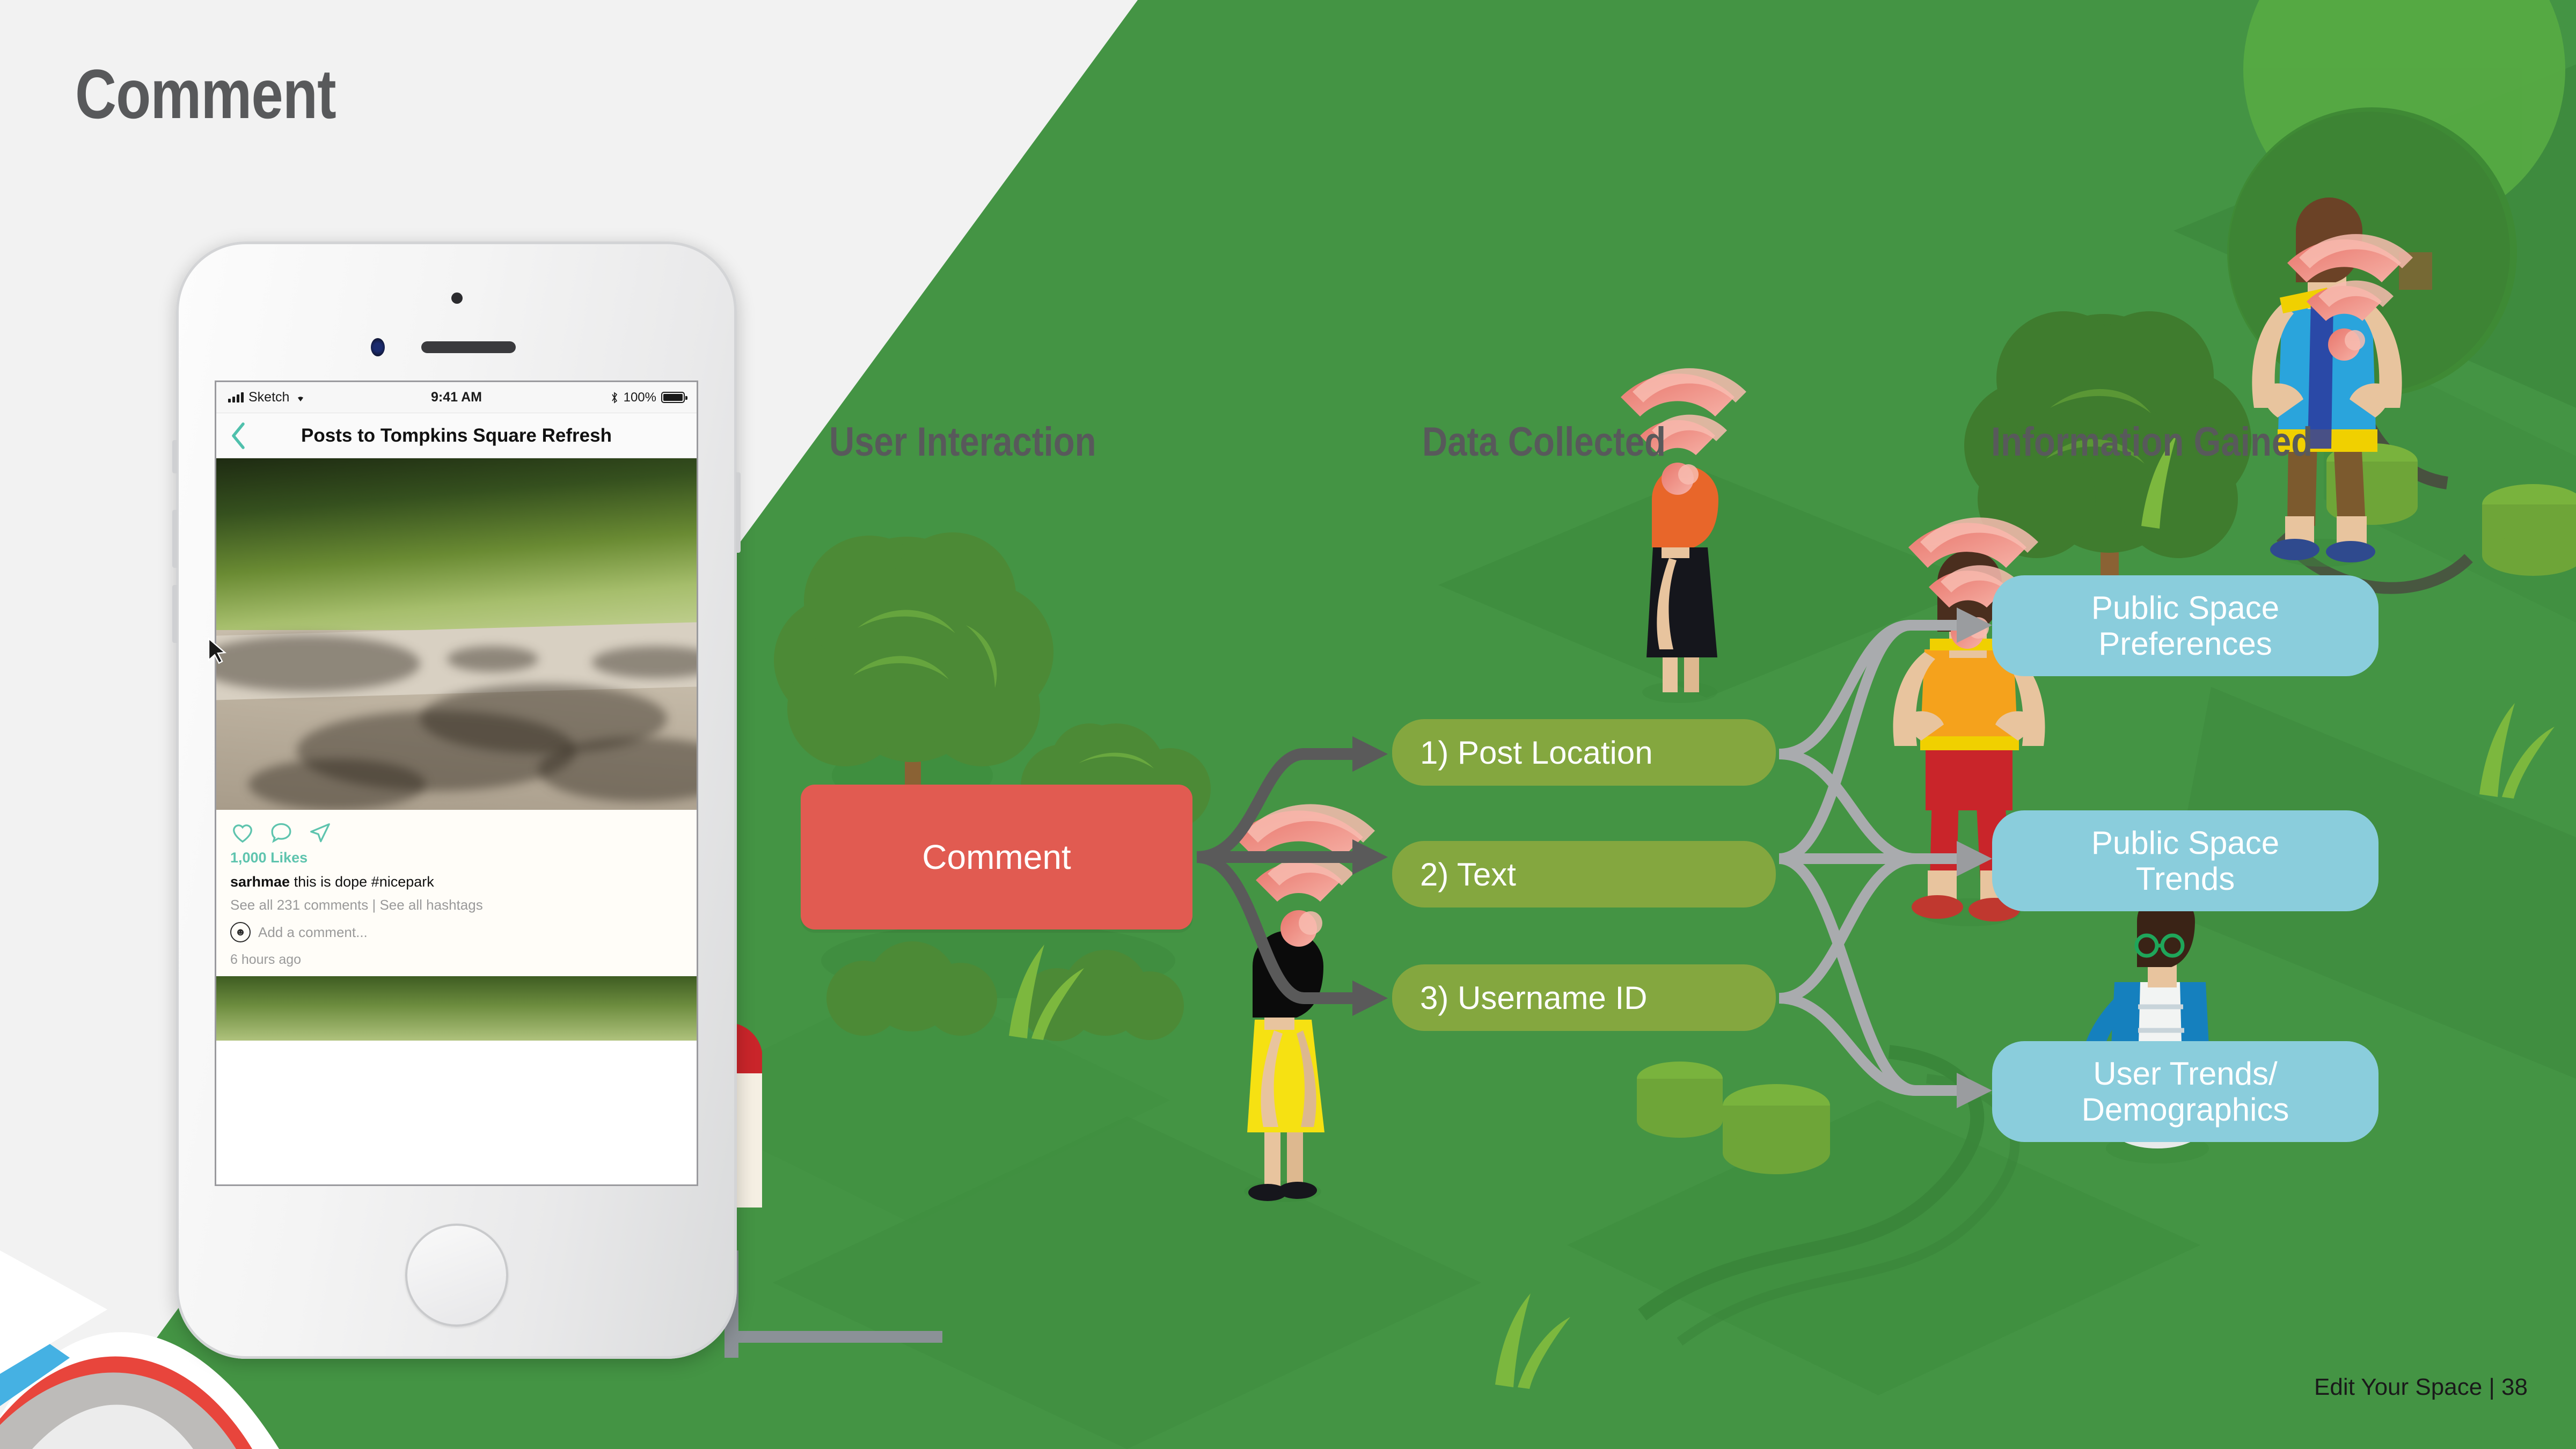  Describe the element at coordinates (468, 347) in the screenshot. I see `phone-earpiece-speaker` at that location.